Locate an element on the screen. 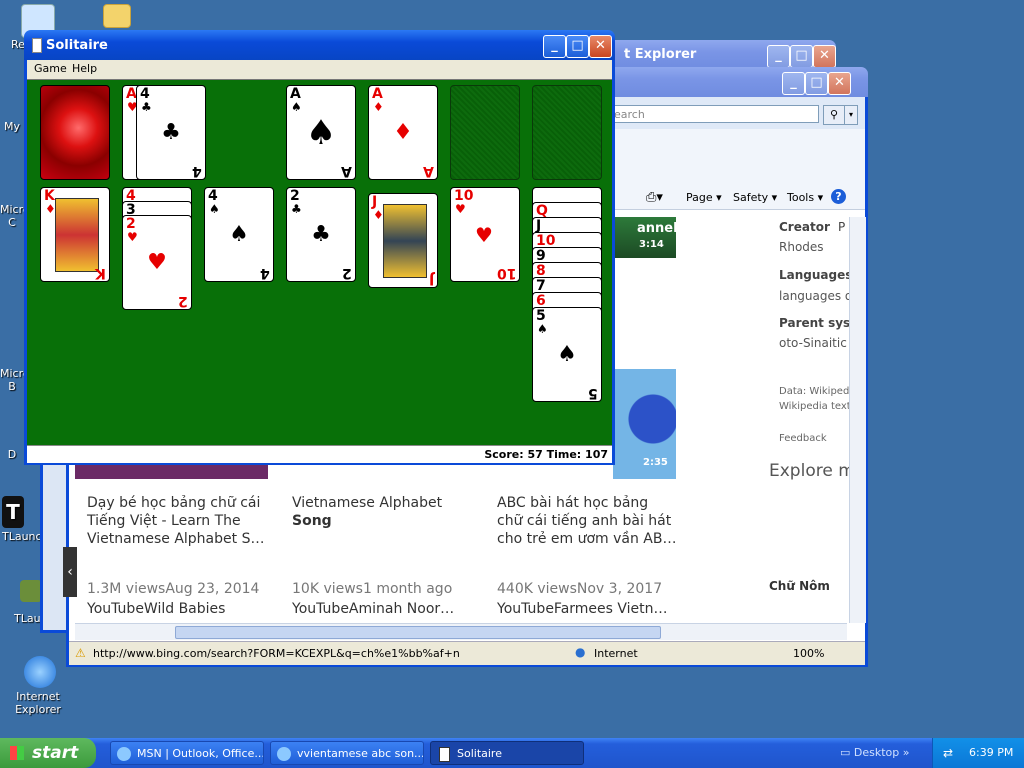 The image size is (1024, 768). side-scroll-arrow: ‹ is located at coordinates (70, 572).